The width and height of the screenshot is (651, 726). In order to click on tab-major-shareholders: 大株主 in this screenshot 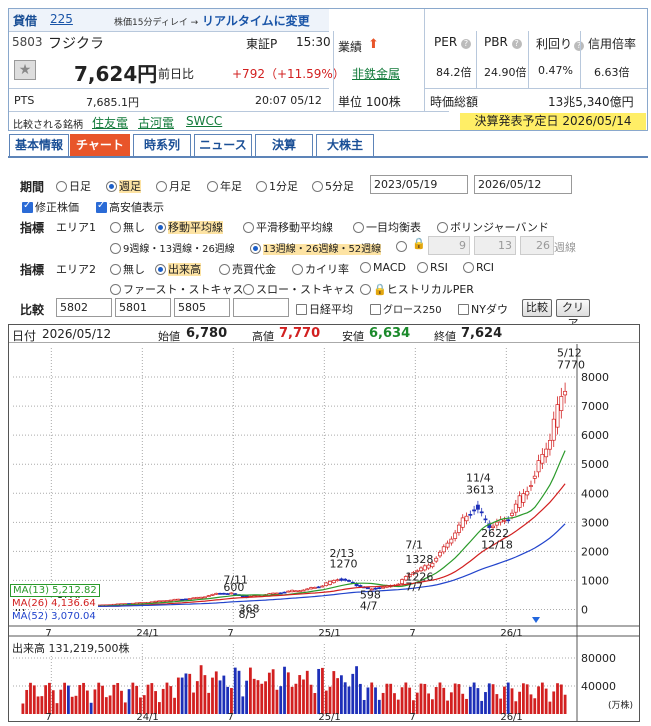, I will do `click(345, 145)`.